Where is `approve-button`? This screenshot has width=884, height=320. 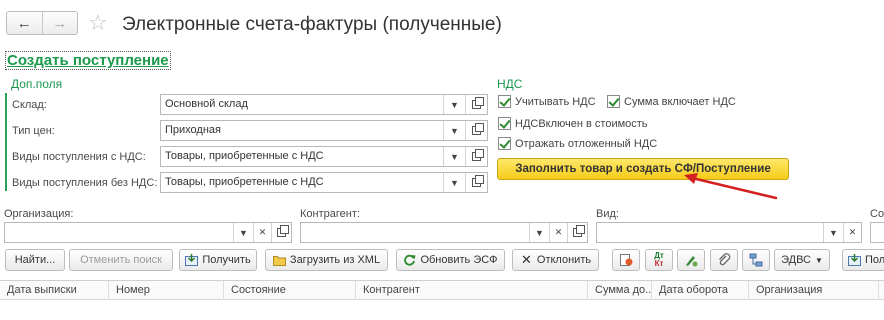
approve-button is located at coordinates (691, 260).